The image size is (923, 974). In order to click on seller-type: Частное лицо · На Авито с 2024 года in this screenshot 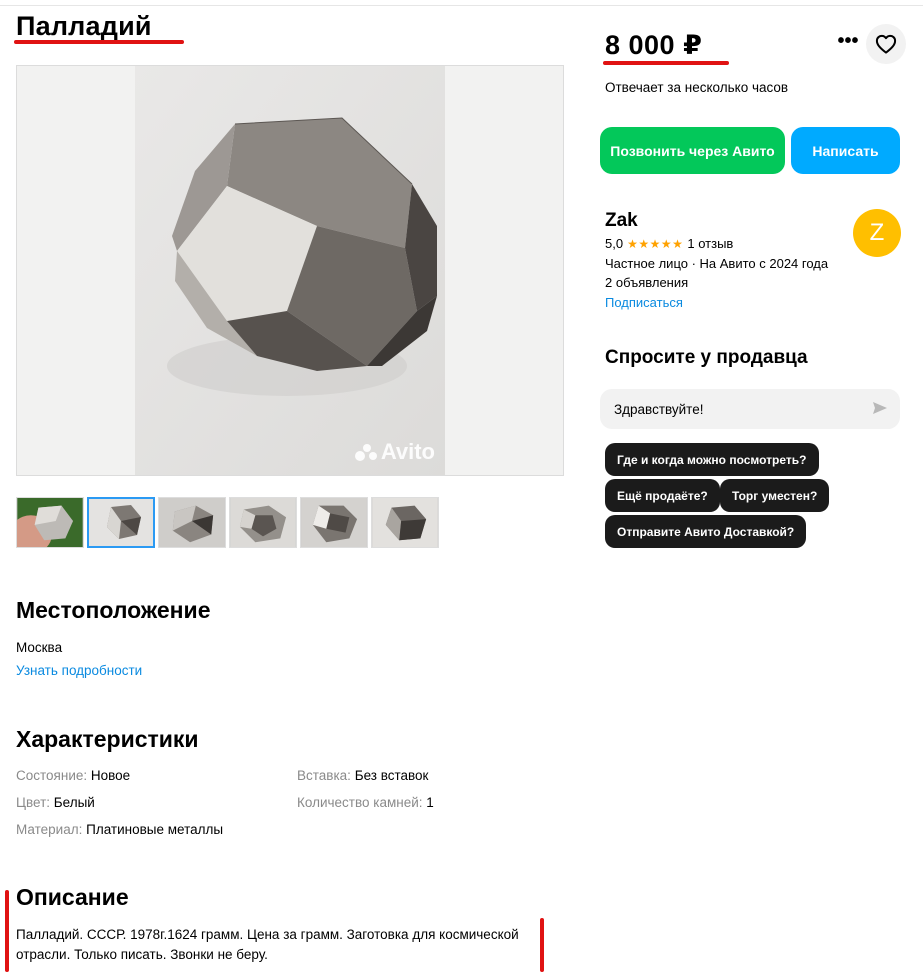, I will do `click(717, 263)`.